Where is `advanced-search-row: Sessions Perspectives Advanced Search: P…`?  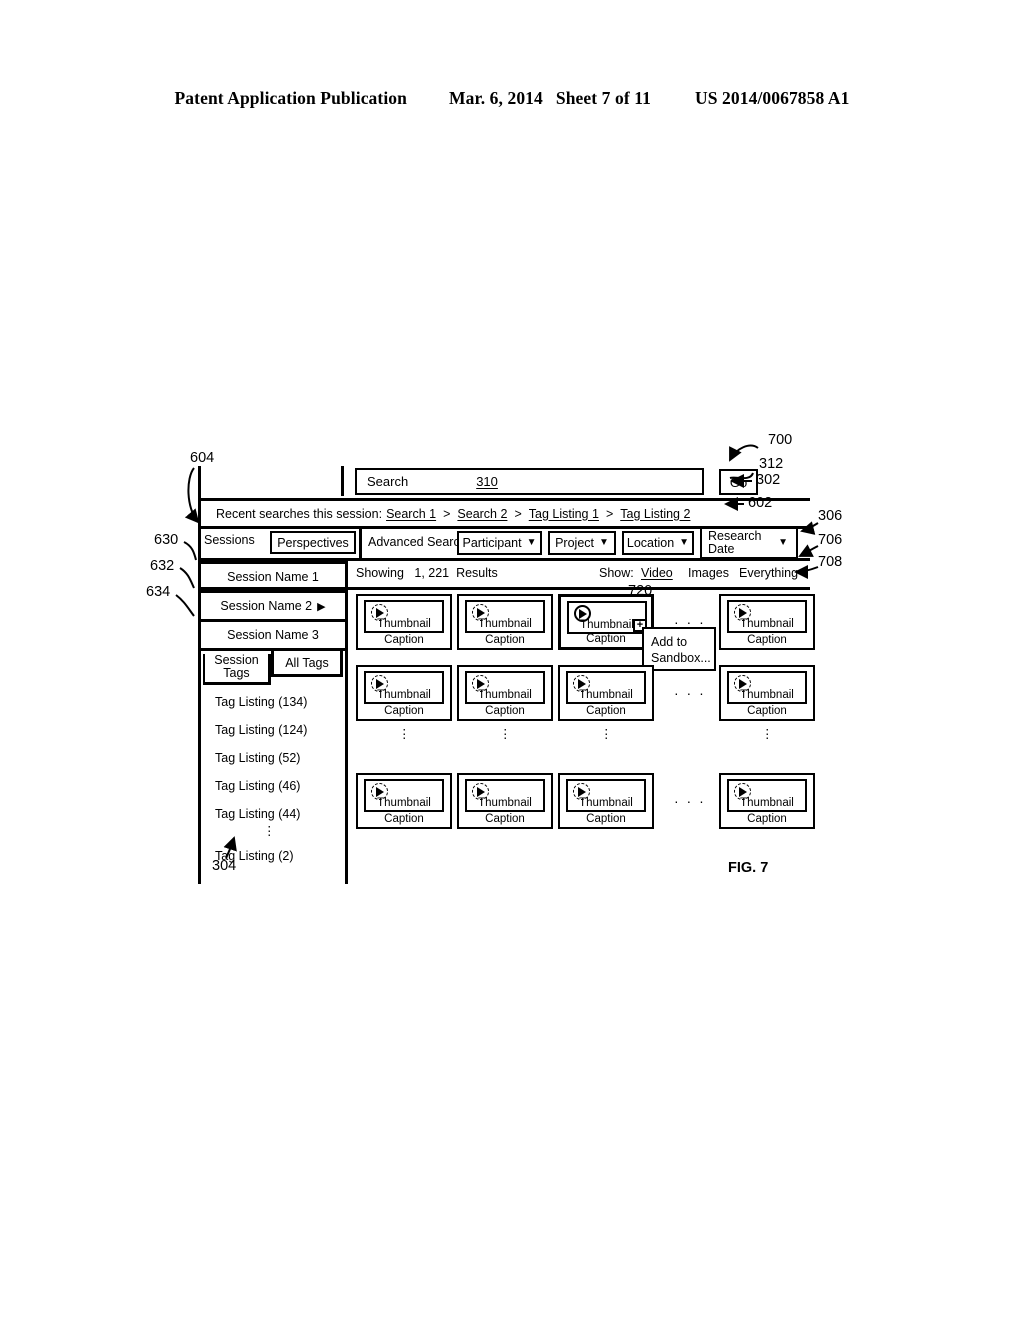
advanced-search-row: Sessions Perspectives Advanced Search: P… is located at coordinates (504, 543).